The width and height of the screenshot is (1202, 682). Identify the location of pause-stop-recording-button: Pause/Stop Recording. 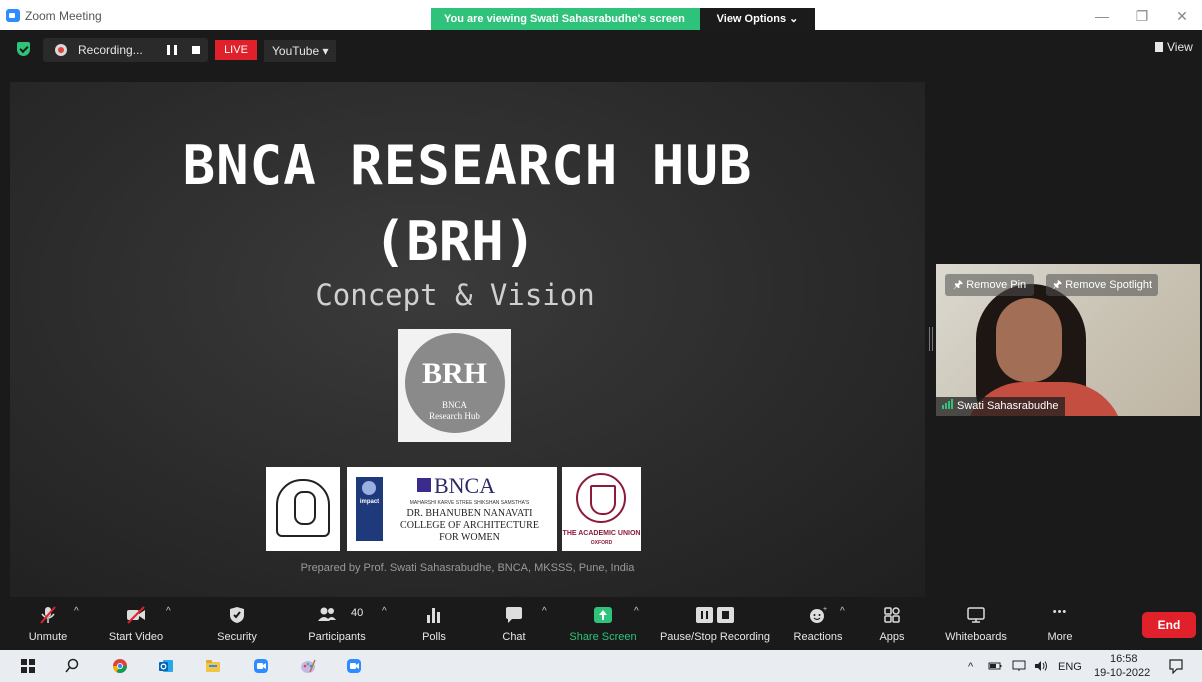
(715, 624).